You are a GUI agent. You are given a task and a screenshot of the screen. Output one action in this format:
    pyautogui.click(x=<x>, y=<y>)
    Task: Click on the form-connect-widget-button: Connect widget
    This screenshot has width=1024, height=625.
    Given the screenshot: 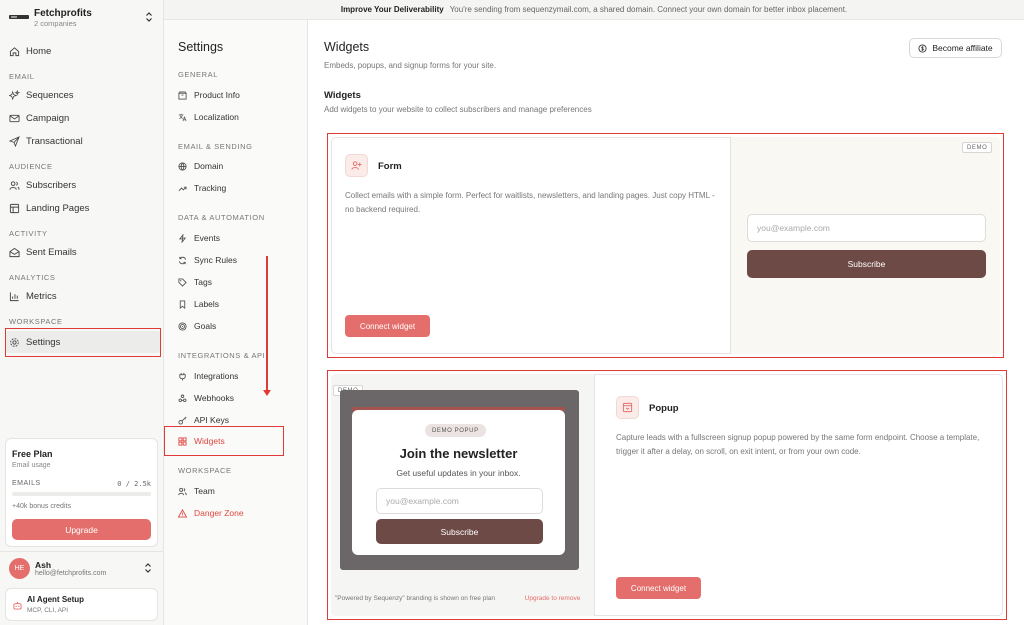 What is the action you would take?
    pyautogui.click(x=387, y=326)
    